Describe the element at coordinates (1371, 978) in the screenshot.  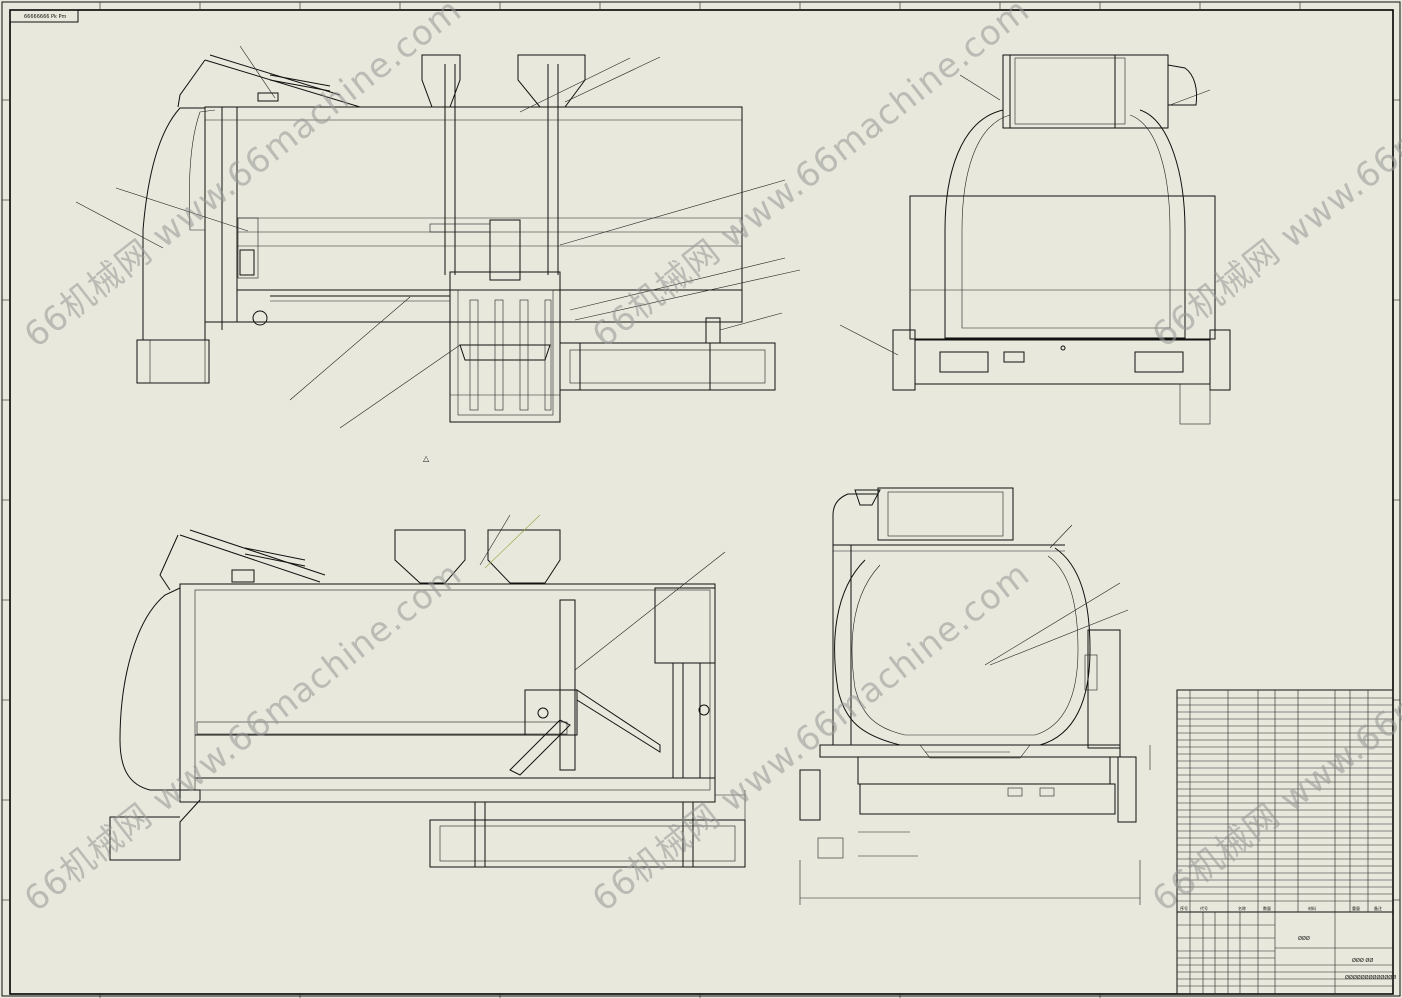
I see `title-block-code: ØØØØØØØØØØØØØ` at that location.